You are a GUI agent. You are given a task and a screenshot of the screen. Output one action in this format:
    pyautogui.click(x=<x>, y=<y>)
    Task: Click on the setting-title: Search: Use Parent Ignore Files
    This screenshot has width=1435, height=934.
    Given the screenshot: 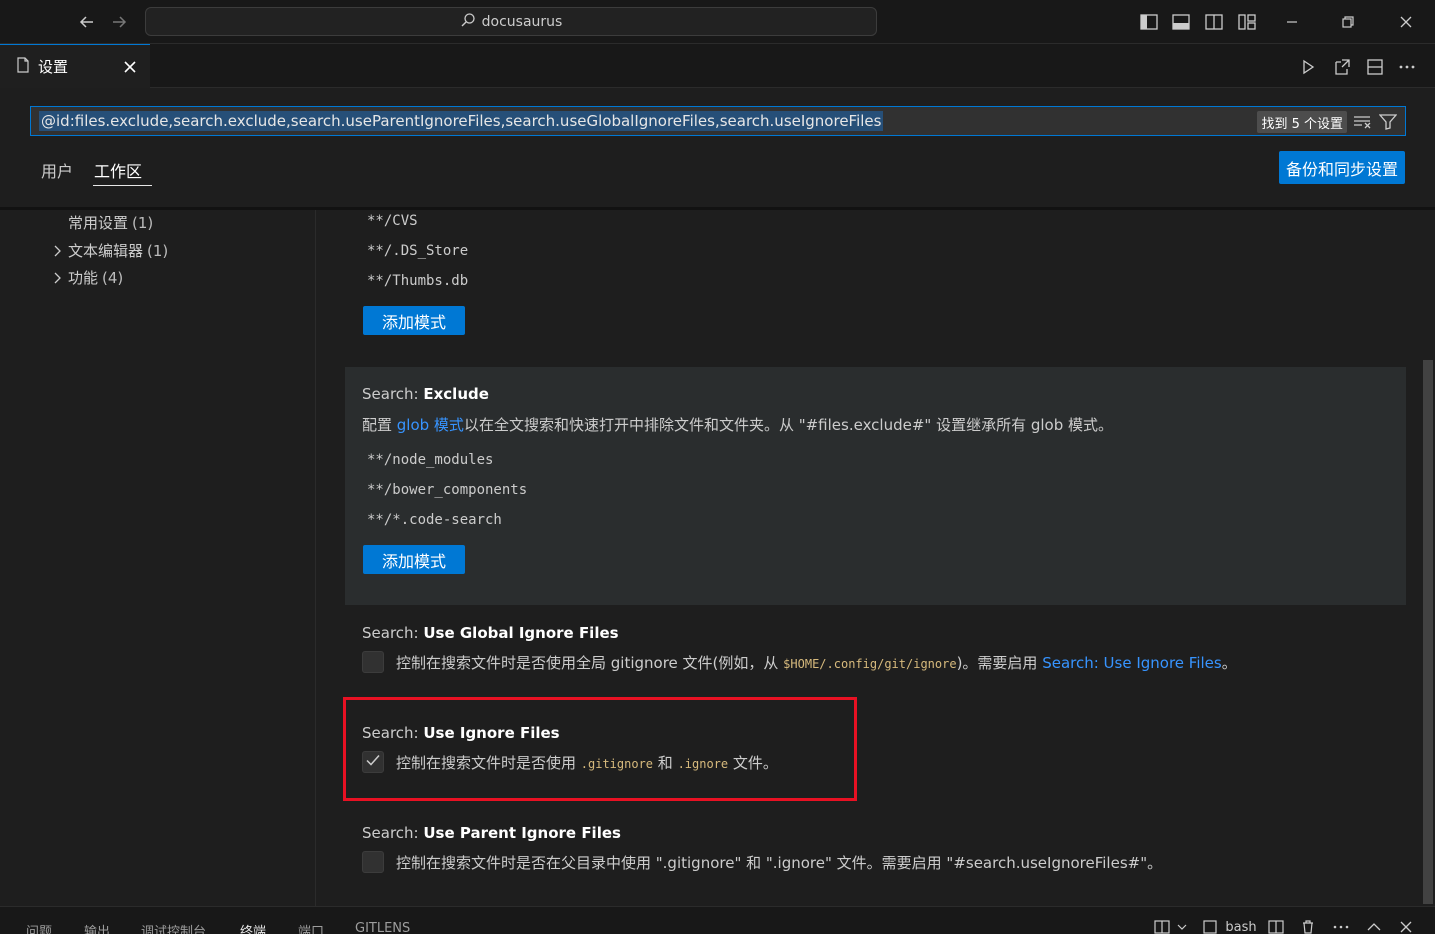 What is the action you would take?
    pyautogui.click(x=491, y=833)
    